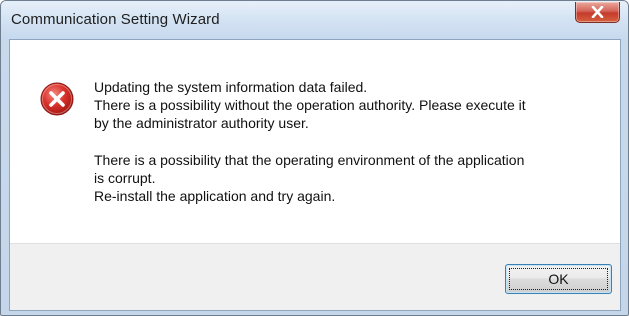 Image resolution: width=629 pixels, height=316 pixels. Describe the element at coordinates (115, 19) in the screenshot. I see `window-title: Communication Setting Wizard` at that location.